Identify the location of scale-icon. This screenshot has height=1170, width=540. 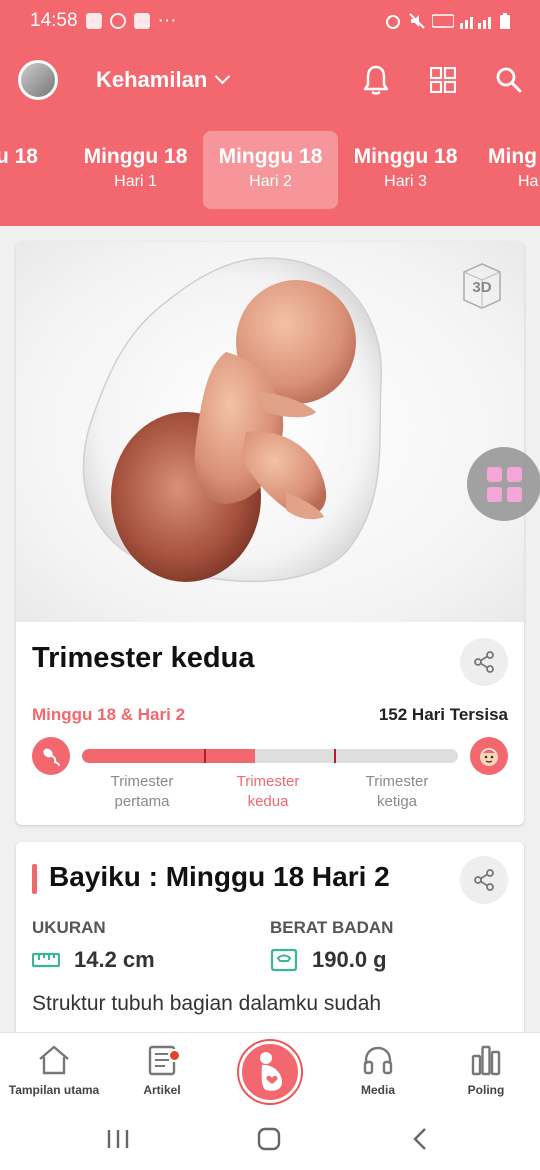
(284, 960).